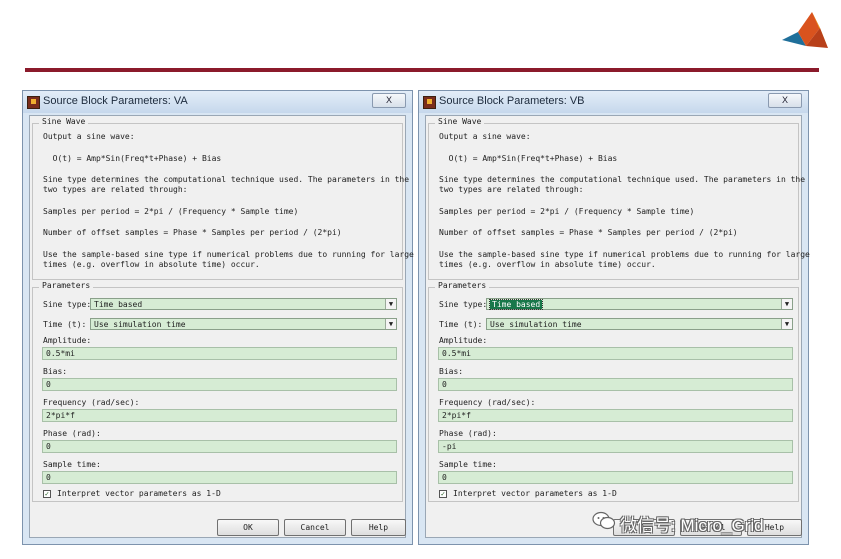 This screenshot has width=841, height=559. Describe the element at coordinates (115, 101) in the screenshot. I see `dialog-title: Source Block Parameters: VA` at that location.